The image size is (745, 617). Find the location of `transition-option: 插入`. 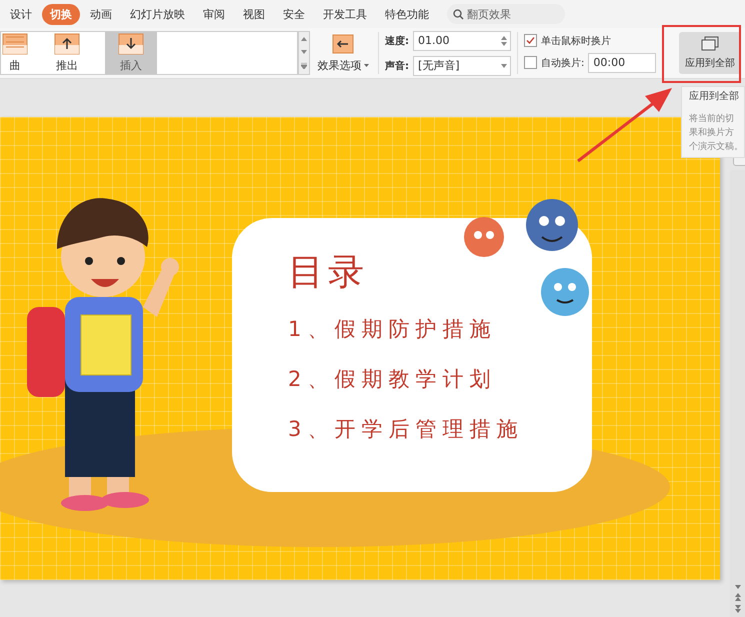

transition-option: 插入 is located at coordinates (131, 53).